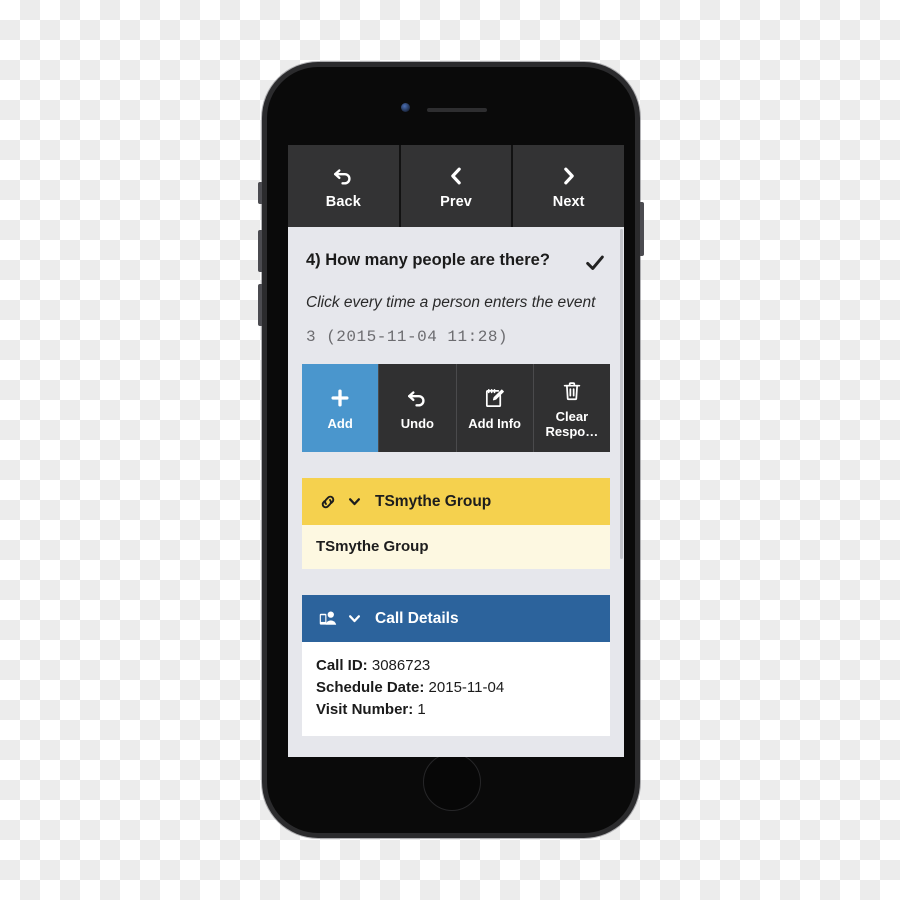  What do you see at coordinates (401, 665) in the screenshot?
I see `call-id-value: 3086723` at bounding box center [401, 665].